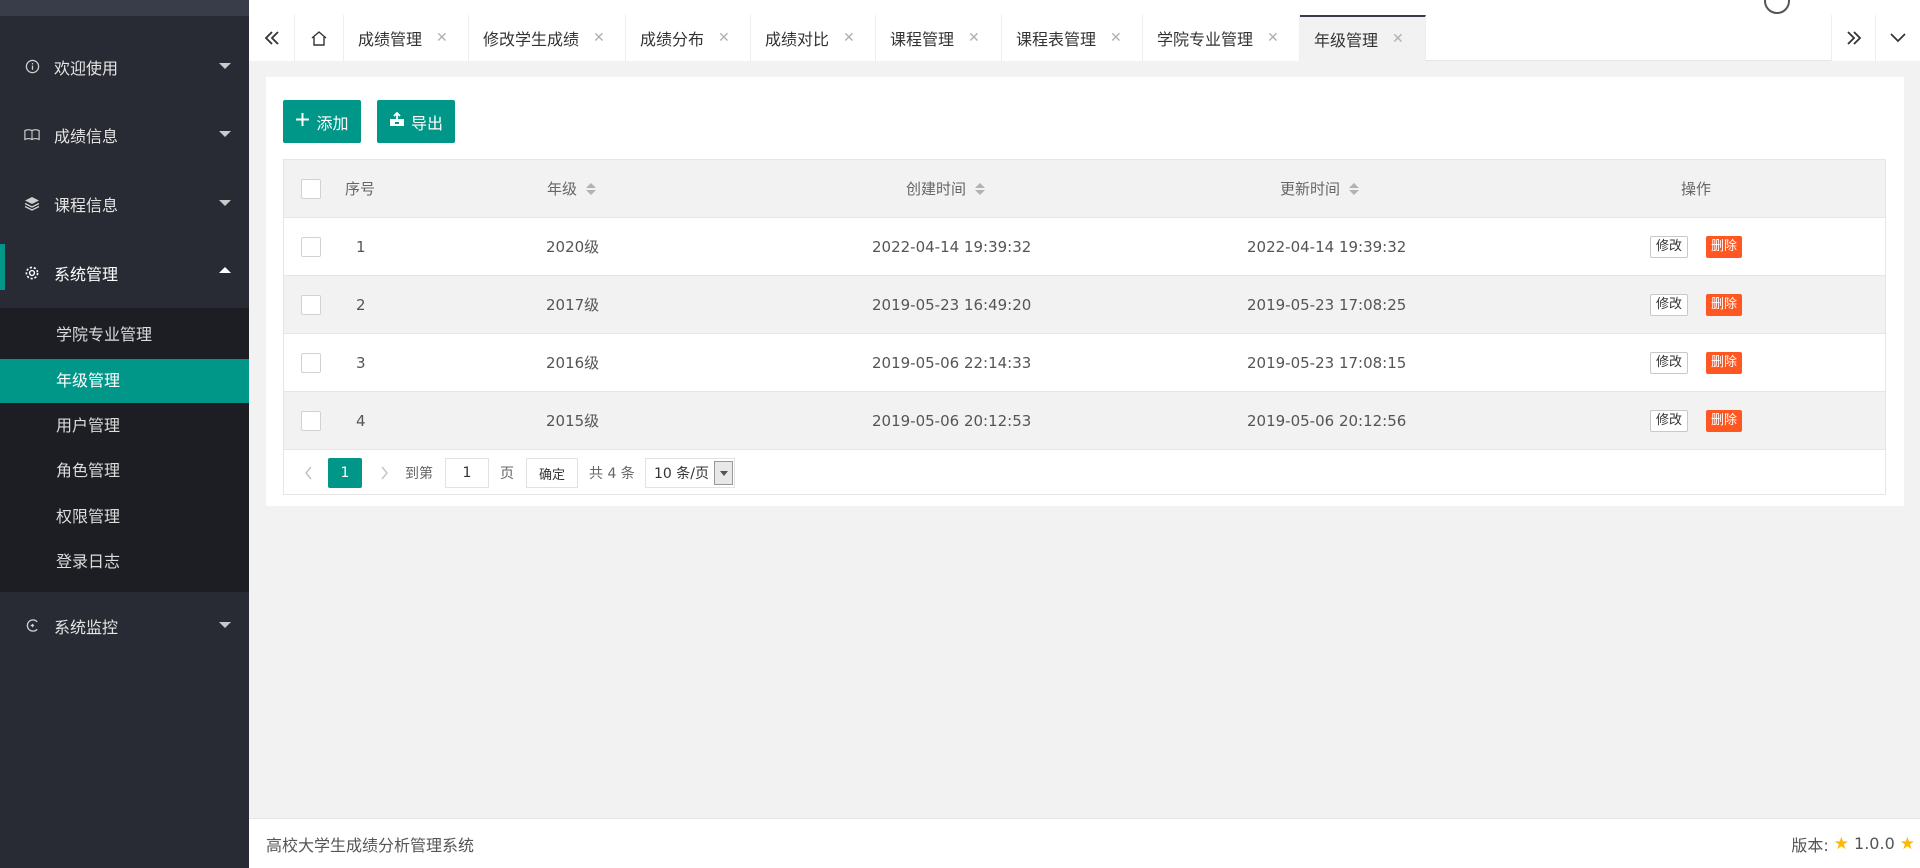 The height and width of the screenshot is (868, 1920). What do you see at coordinates (672, 39) in the screenshot?
I see `tab-label: 成绩分布` at bounding box center [672, 39].